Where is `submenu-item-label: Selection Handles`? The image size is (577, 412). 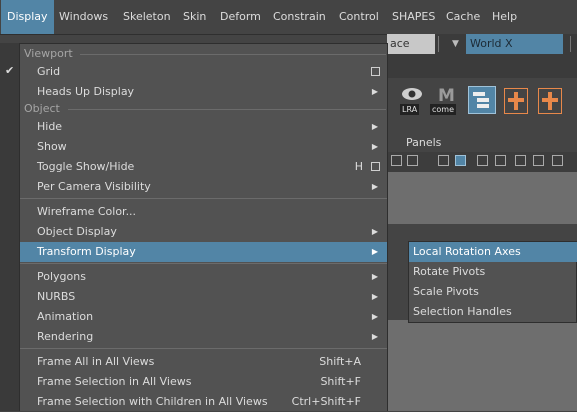
submenu-item-label: Selection Handles is located at coordinates (462, 311).